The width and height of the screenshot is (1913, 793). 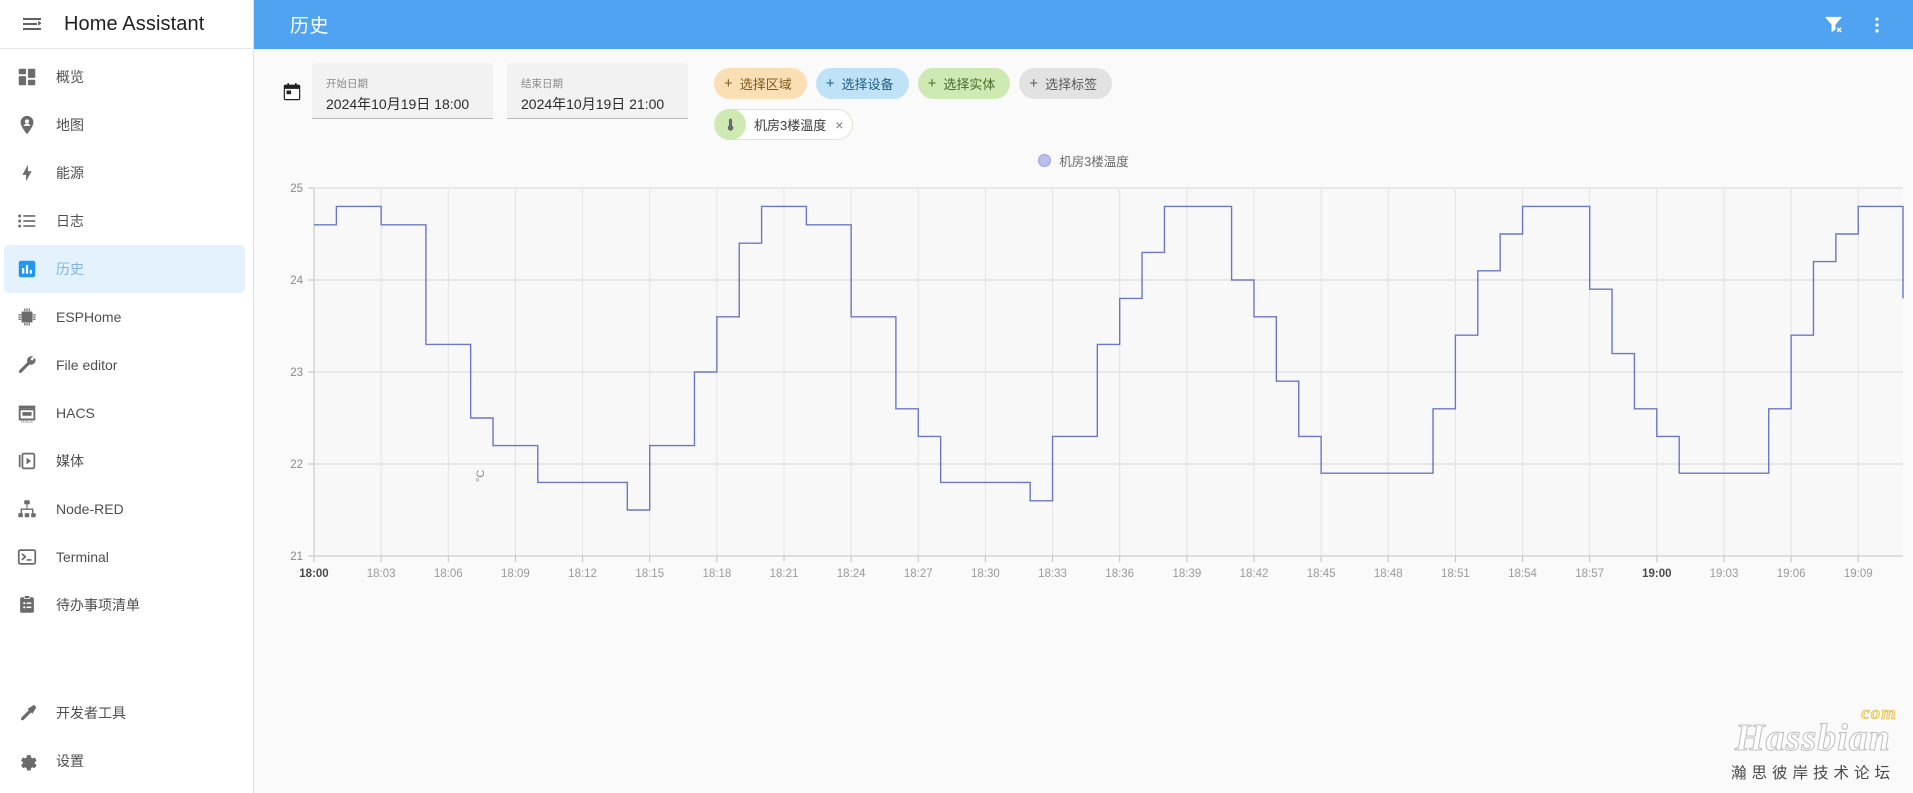 I want to click on menu-collapse-icon, so click(x=32, y=24).